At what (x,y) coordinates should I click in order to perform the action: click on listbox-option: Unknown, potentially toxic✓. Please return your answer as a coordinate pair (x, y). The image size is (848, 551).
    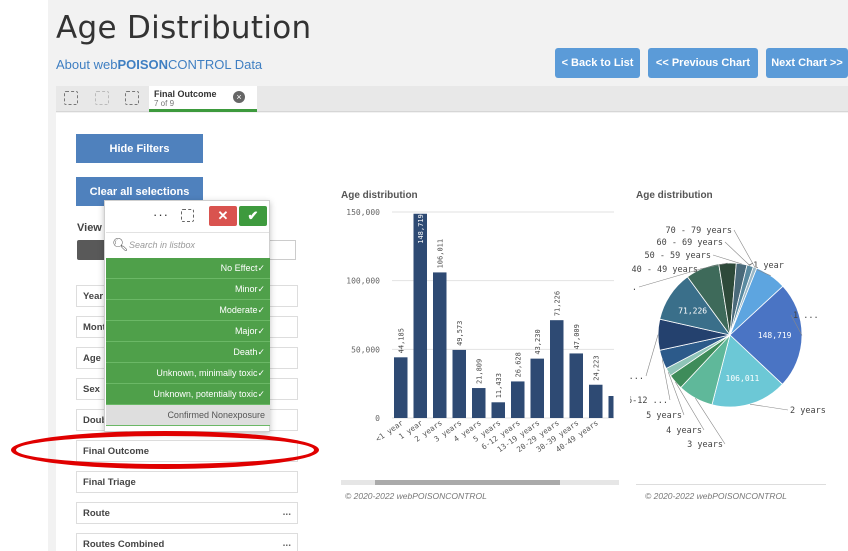
    Looking at the image, I should click on (188, 394).